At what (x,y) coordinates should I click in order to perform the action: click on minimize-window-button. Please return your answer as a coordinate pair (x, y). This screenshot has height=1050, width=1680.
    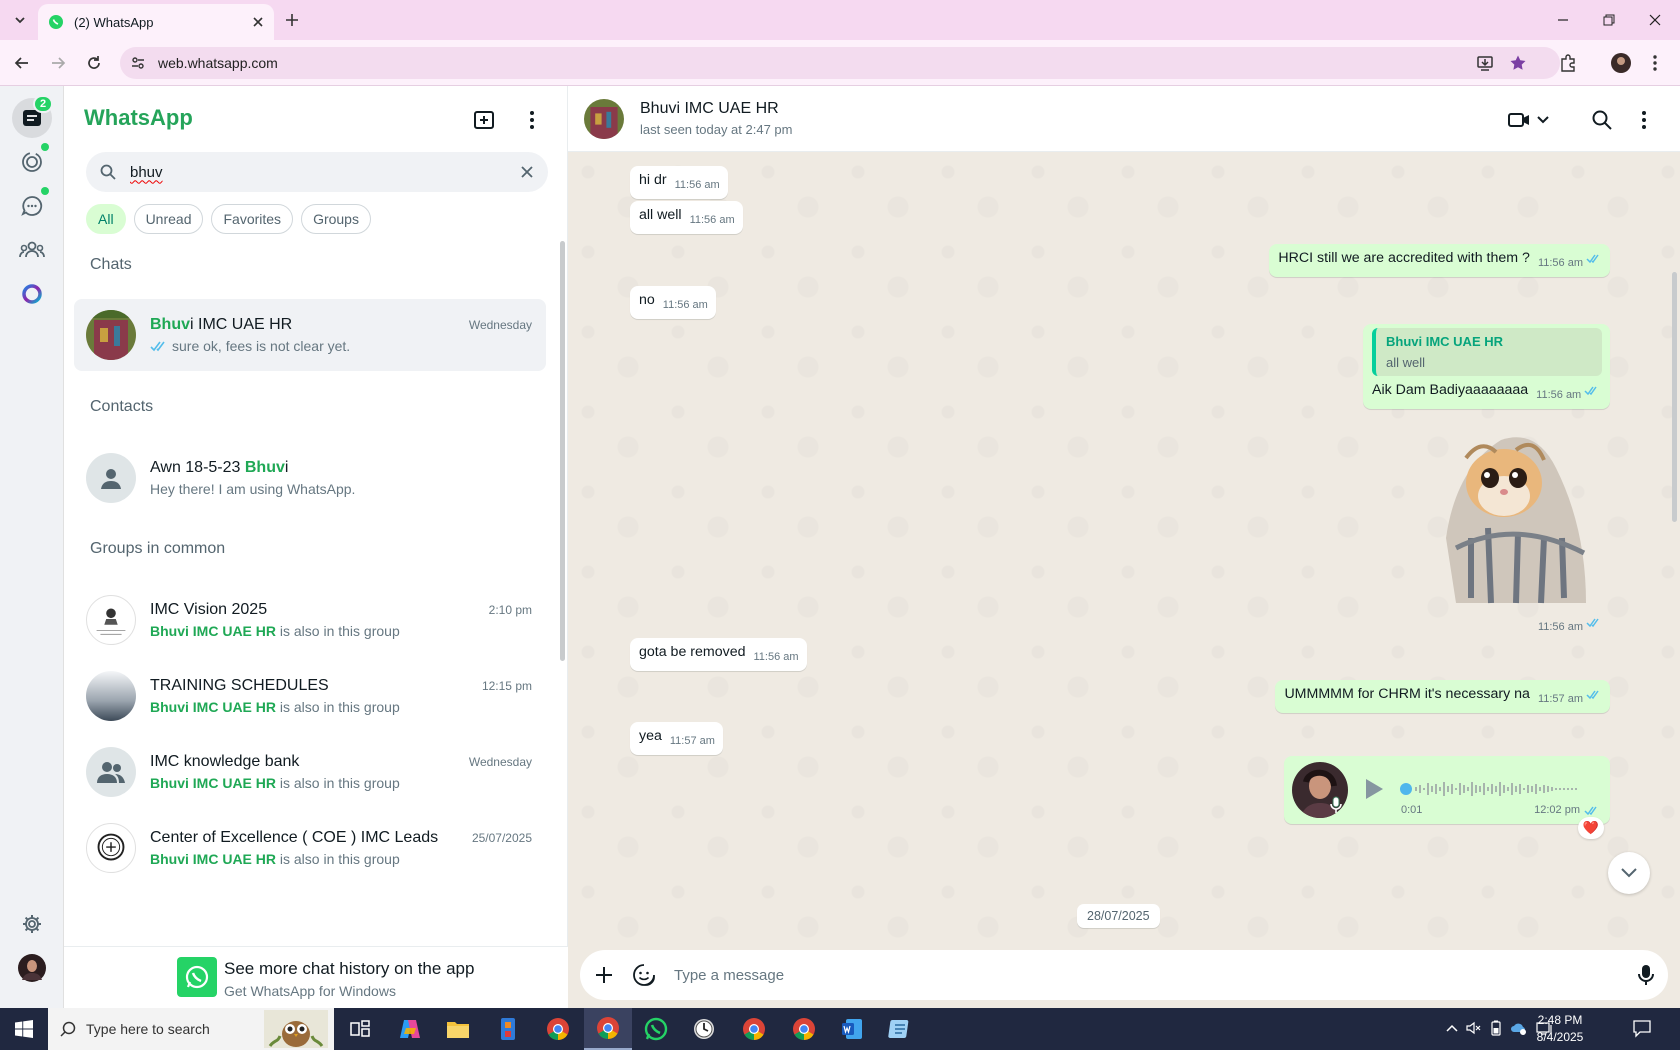
    Looking at the image, I should click on (1563, 20).